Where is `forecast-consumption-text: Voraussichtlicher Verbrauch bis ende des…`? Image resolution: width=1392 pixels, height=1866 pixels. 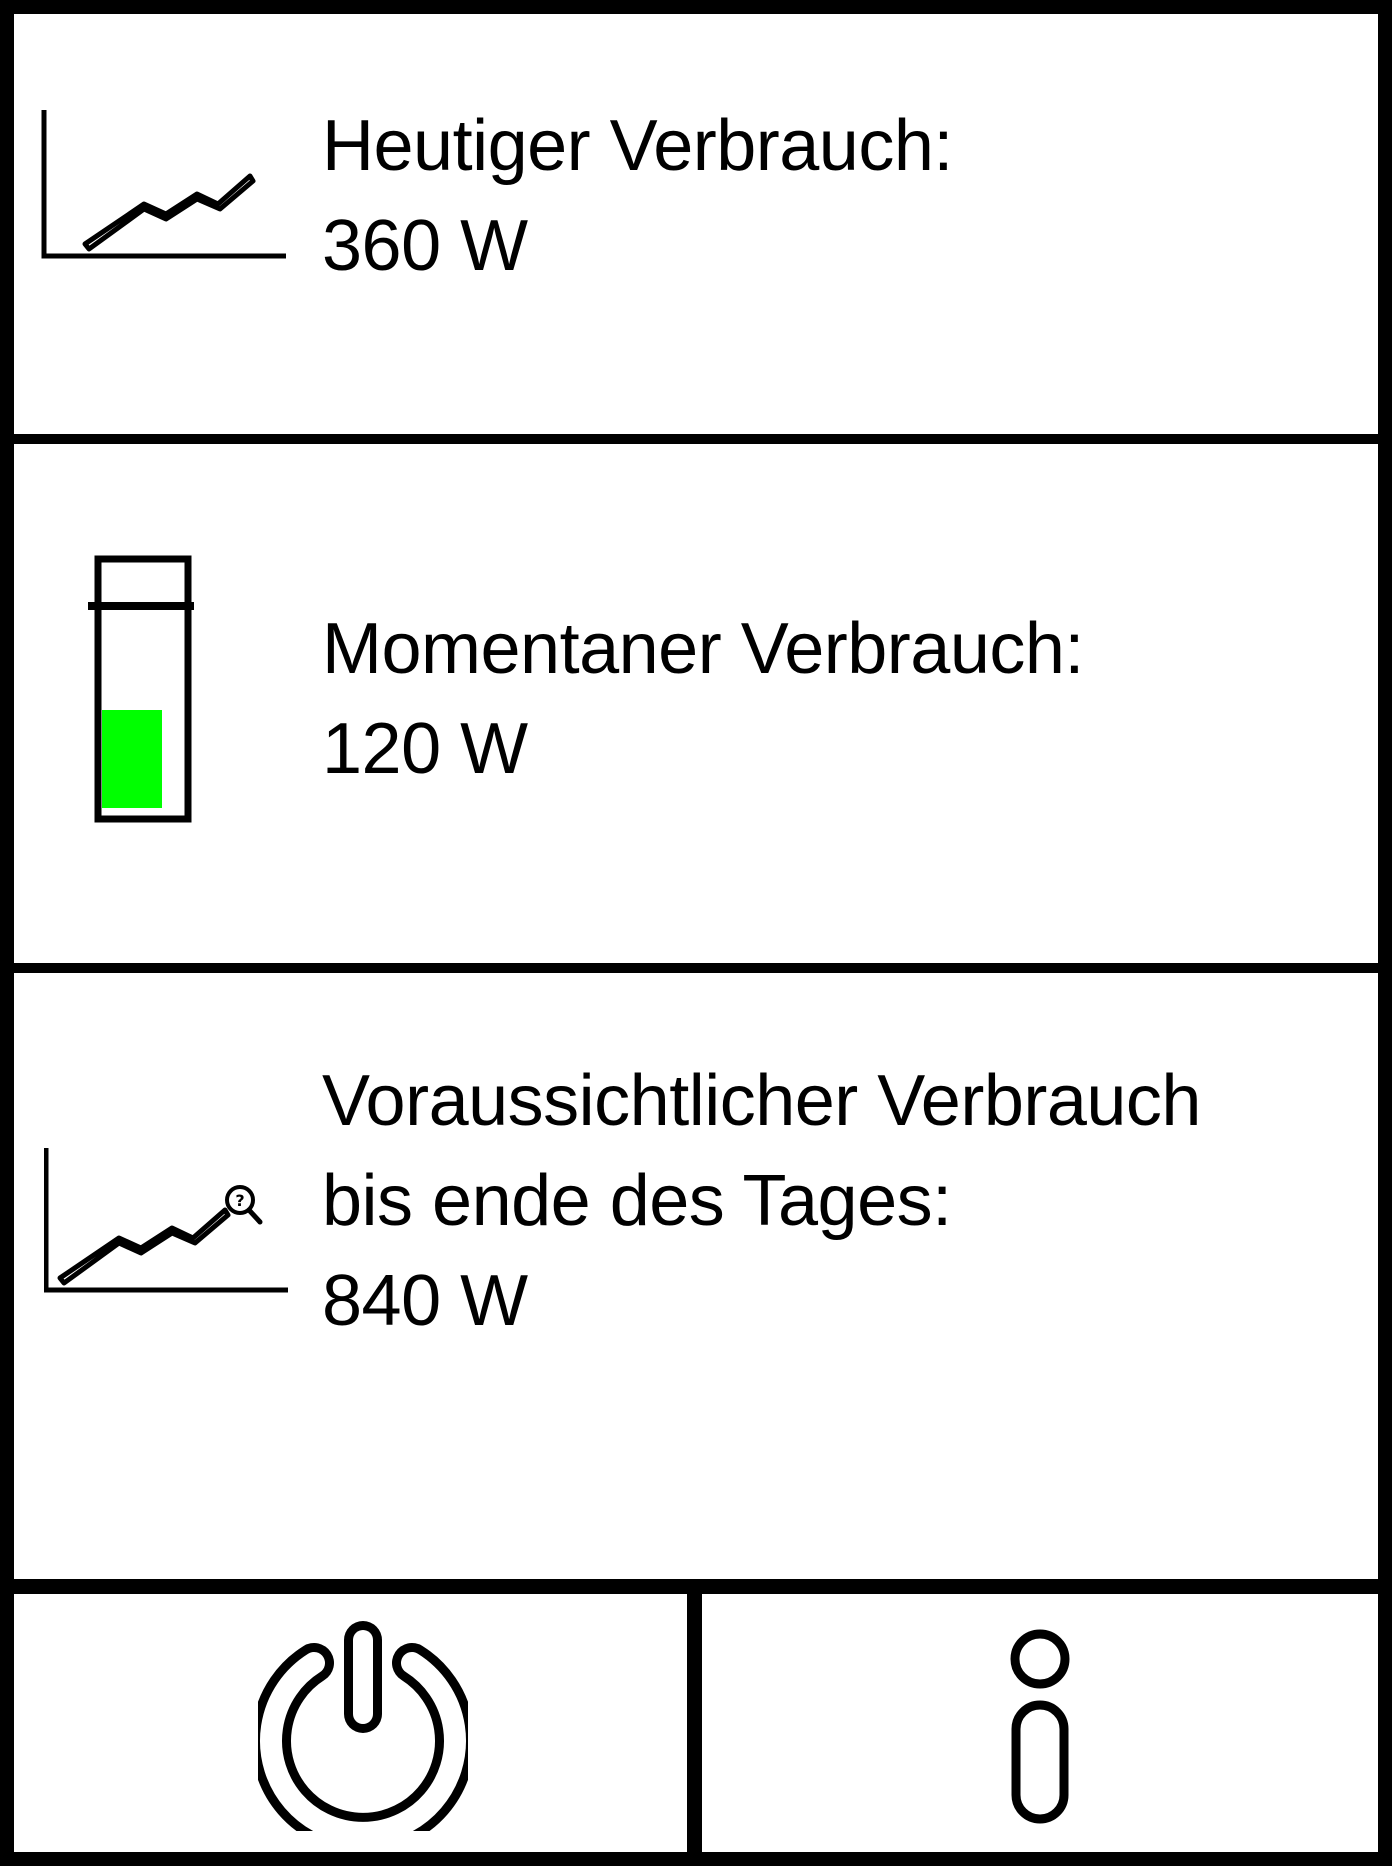 forecast-consumption-text: Voraussichtlicher Verbrauch bis ende des… is located at coordinates (761, 1201).